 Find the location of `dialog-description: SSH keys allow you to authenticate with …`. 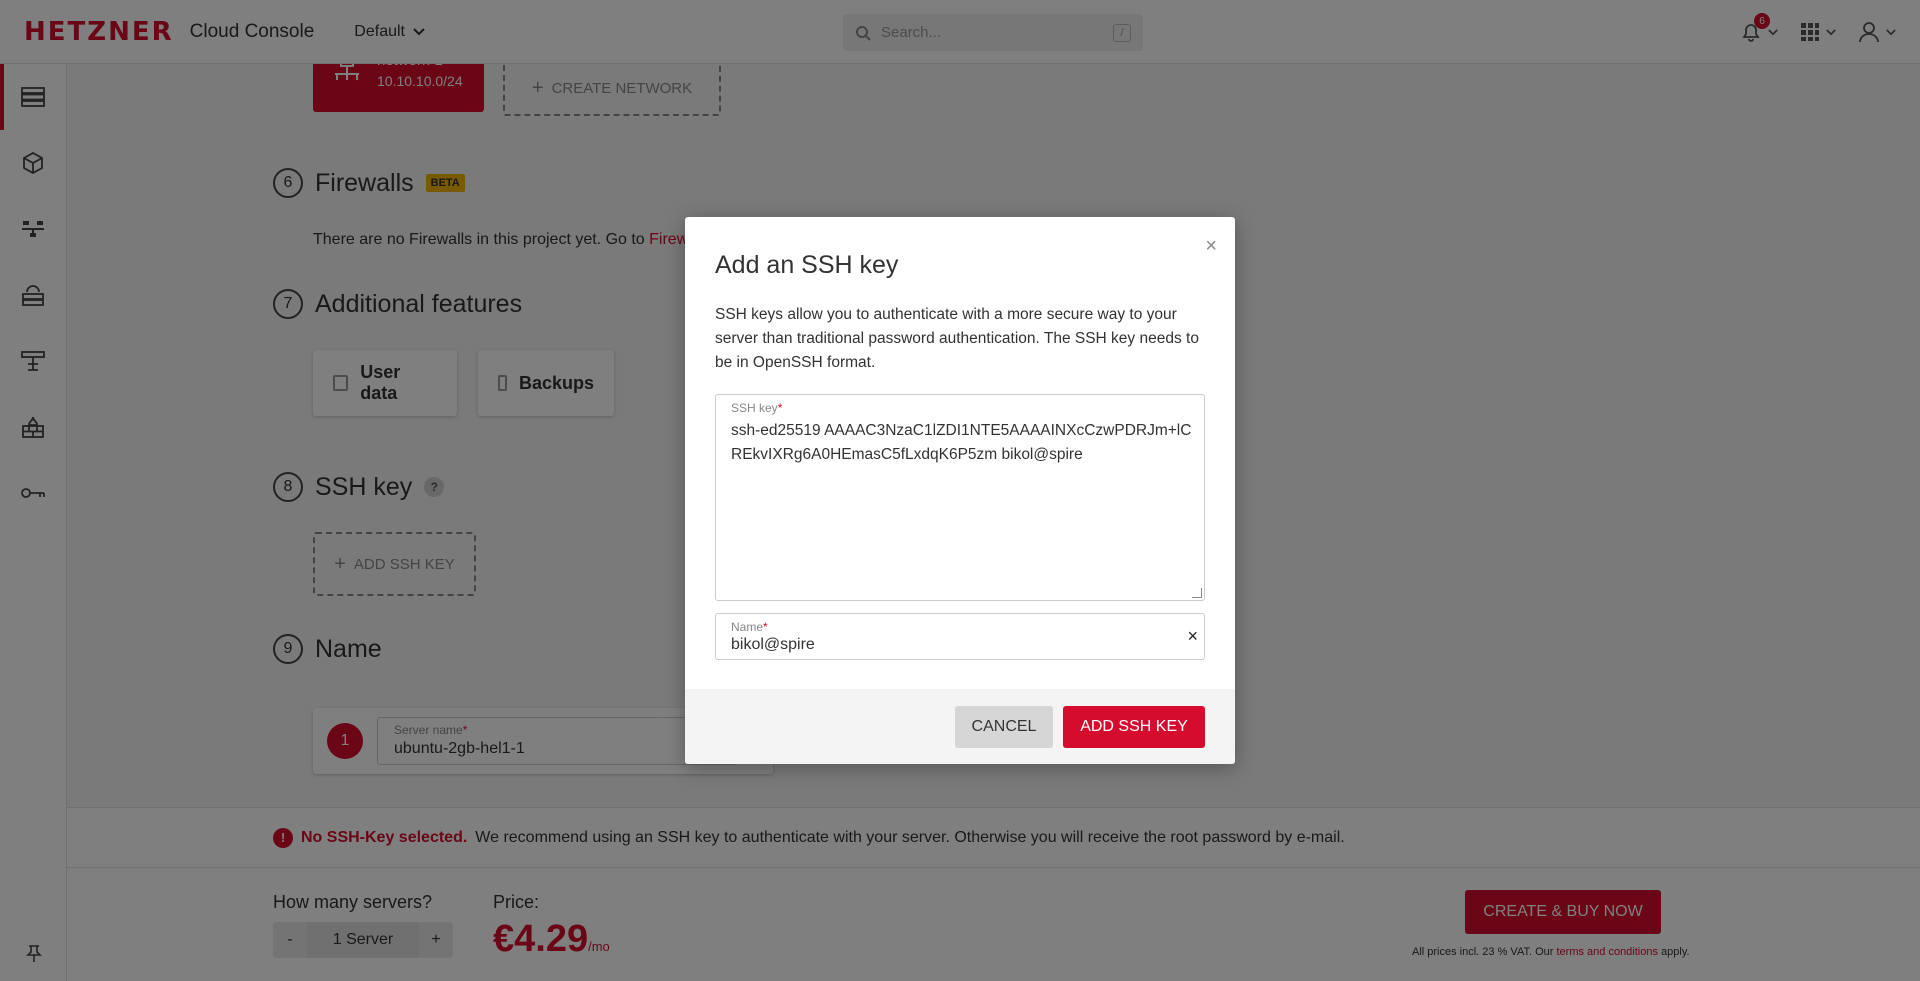

dialog-description: SSH keys allow you to authenticate with … is located at coordinates (957, 338).